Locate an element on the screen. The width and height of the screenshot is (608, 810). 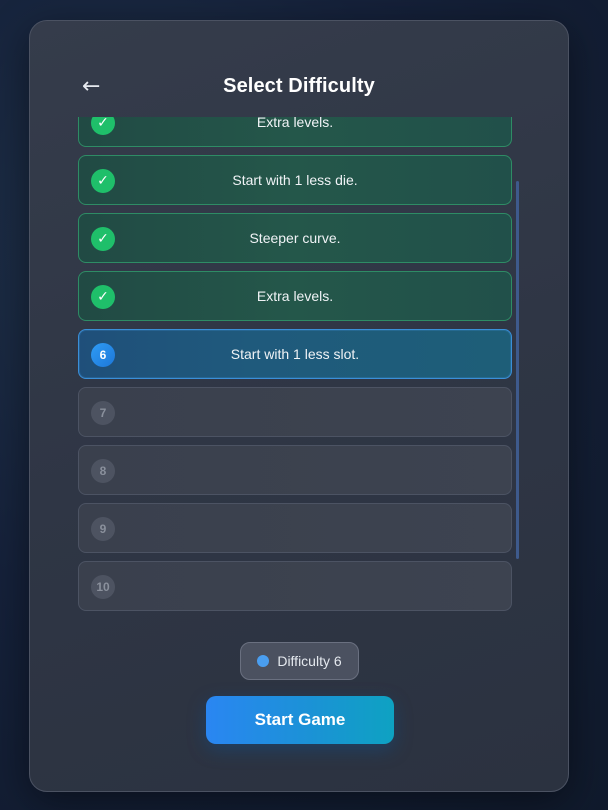
selected-difficulty-badge: Difficulty 6 is located at coordinates (299, 661).